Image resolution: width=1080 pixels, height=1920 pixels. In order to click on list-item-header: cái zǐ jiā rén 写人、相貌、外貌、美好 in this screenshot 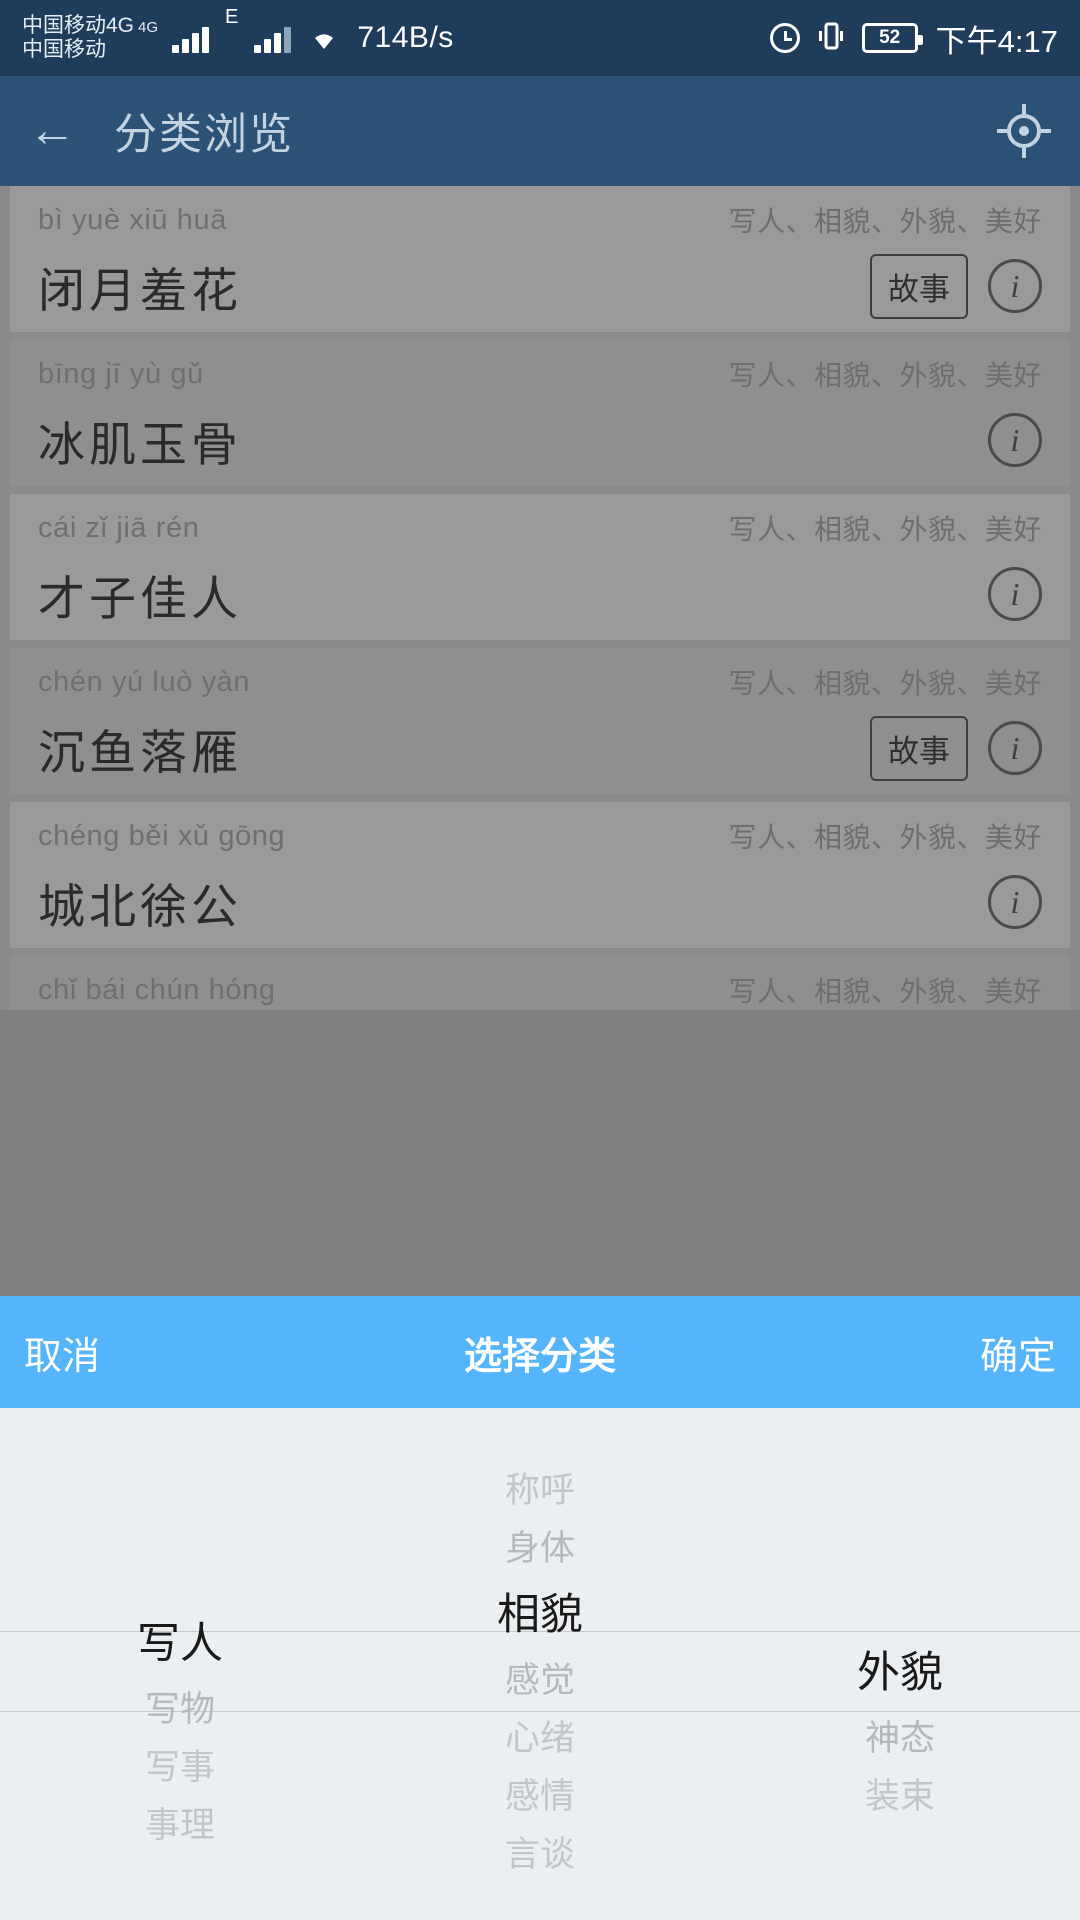, I will do `click(540, 521)`.